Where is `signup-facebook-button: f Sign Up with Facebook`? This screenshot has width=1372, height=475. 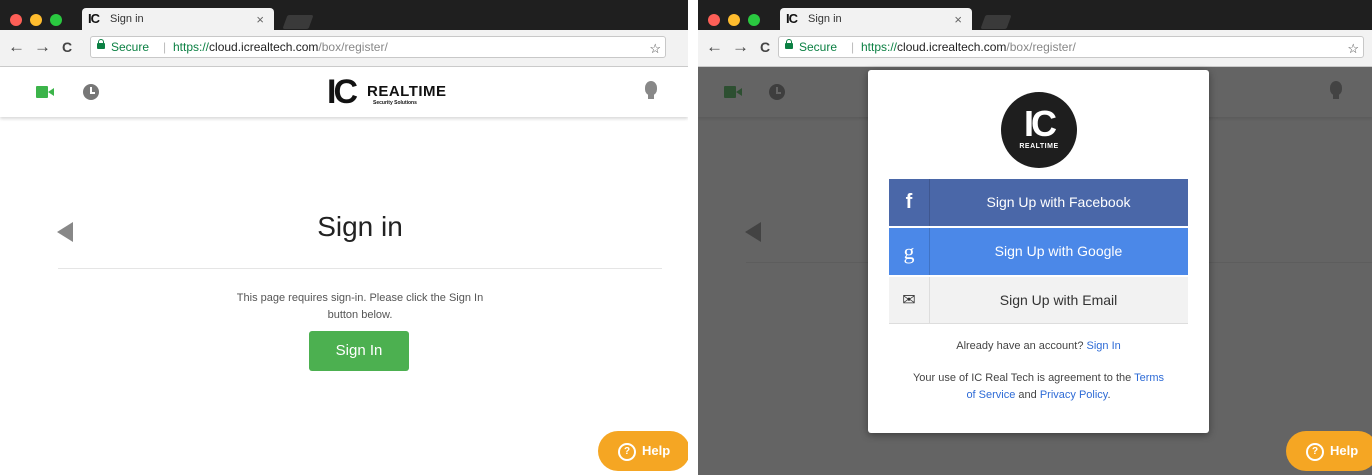 signup-facebook-button: f Sign Up with Facebook is located at coordinates (1038, 202).